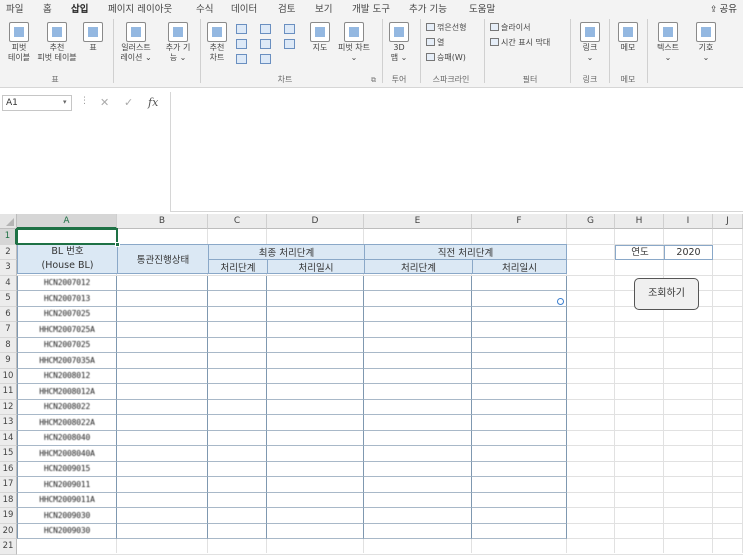  What do you see at coordinates (67, 330) in the screenshot?
I see `bl-number-cell: HHCM2007025A` at bounding box center [67, 330].